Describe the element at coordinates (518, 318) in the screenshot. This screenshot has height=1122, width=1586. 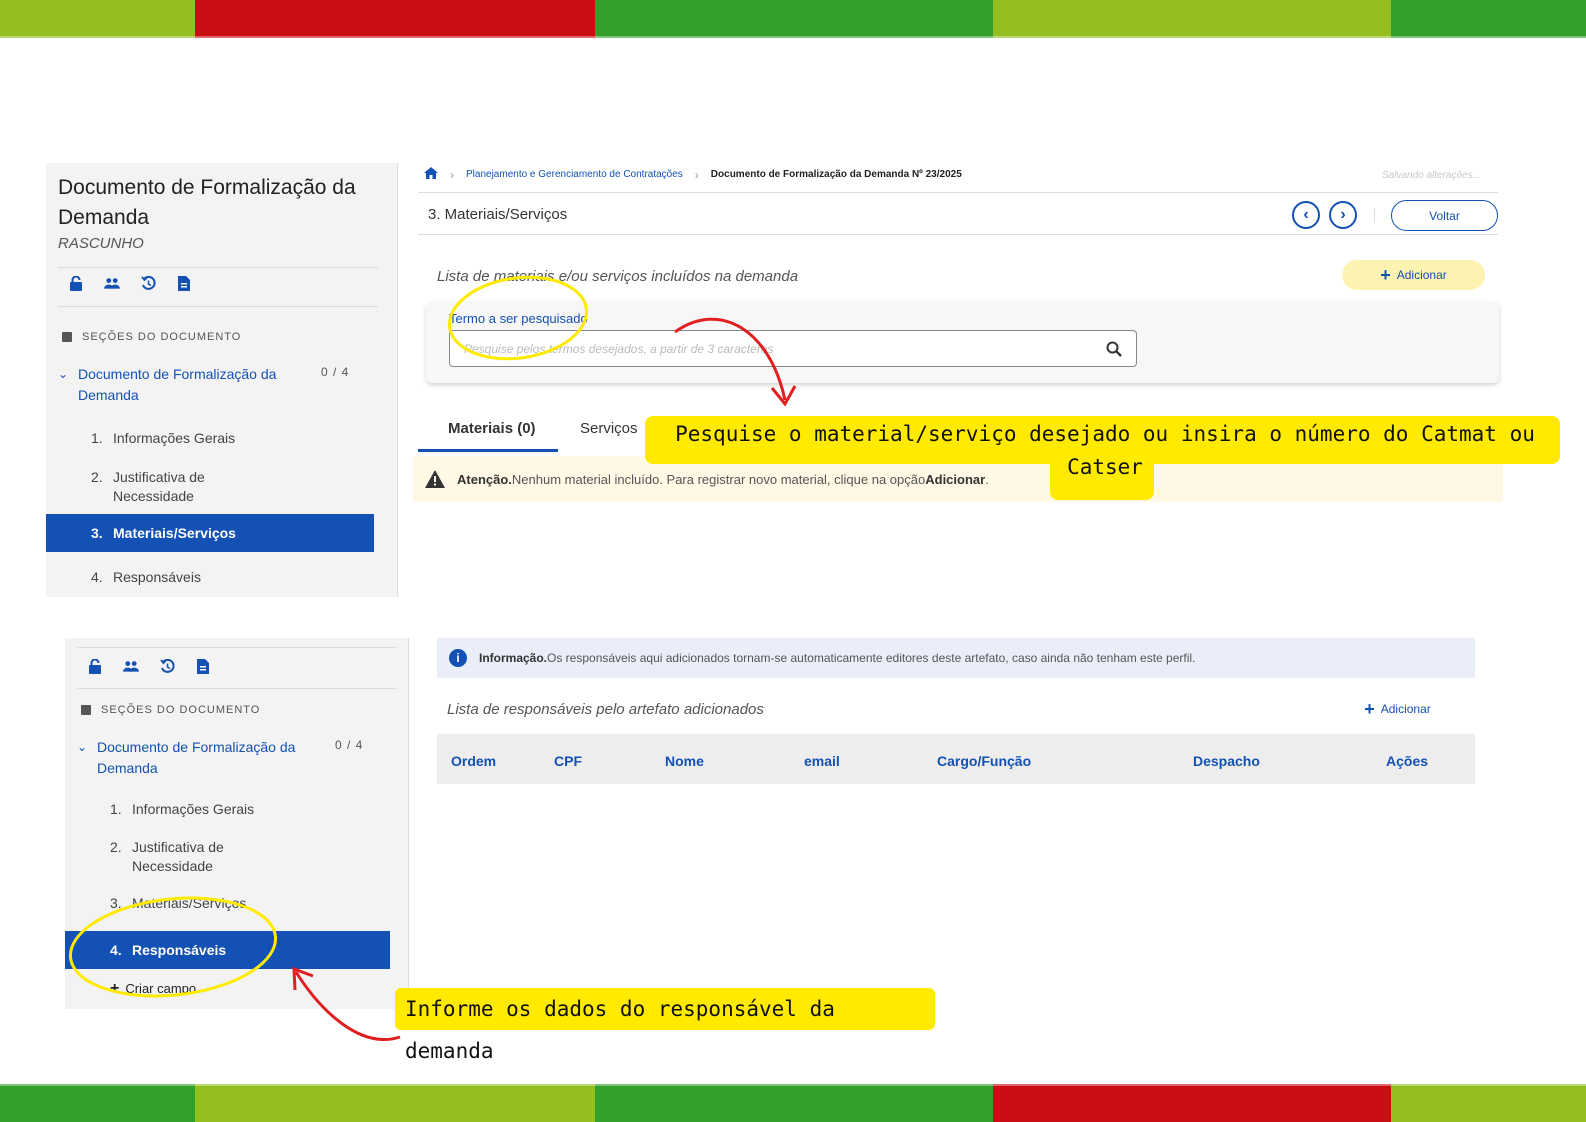
I see `highlight-ellipse-search-label` at that location.